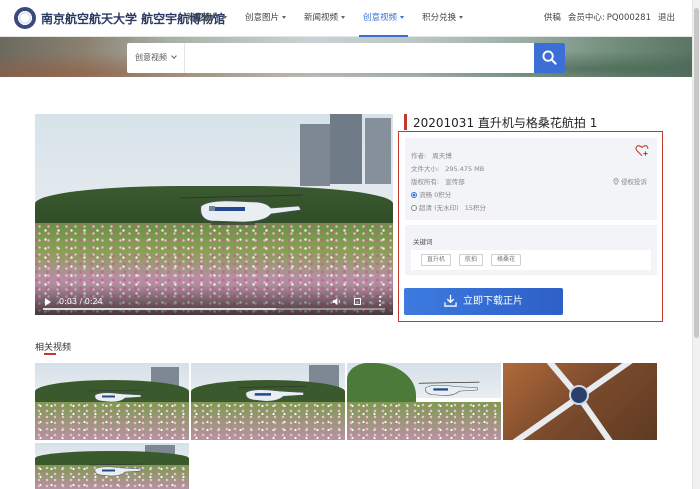  What do you see at coordinates (505, 123) in the screenshot?
I see `video-title: 20201031 直升机与格桑花航拍 1` at bounding box center [505, 123].